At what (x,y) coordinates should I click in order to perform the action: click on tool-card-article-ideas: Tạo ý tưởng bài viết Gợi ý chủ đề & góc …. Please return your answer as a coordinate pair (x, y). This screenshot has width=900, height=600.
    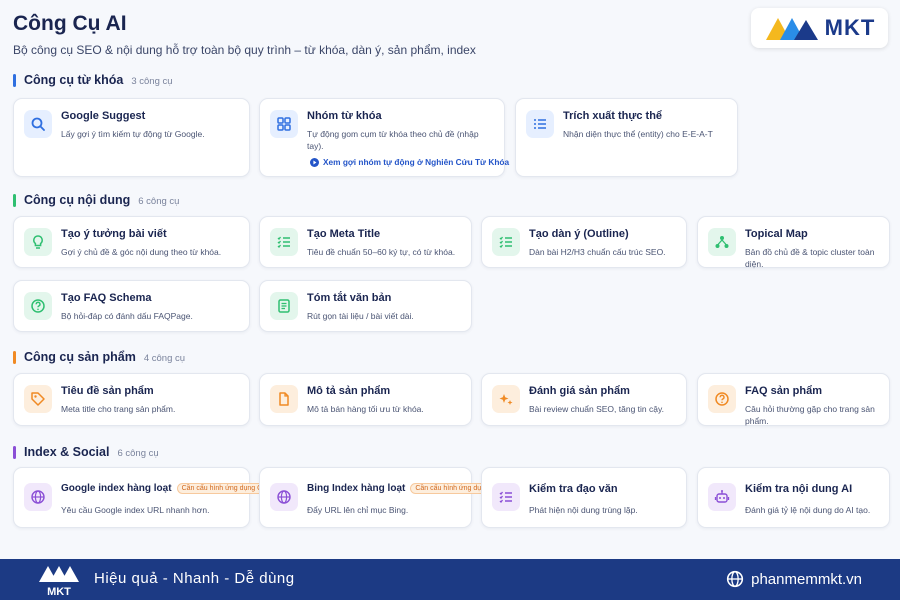
    Looking at the image, I should click on (131, 242).